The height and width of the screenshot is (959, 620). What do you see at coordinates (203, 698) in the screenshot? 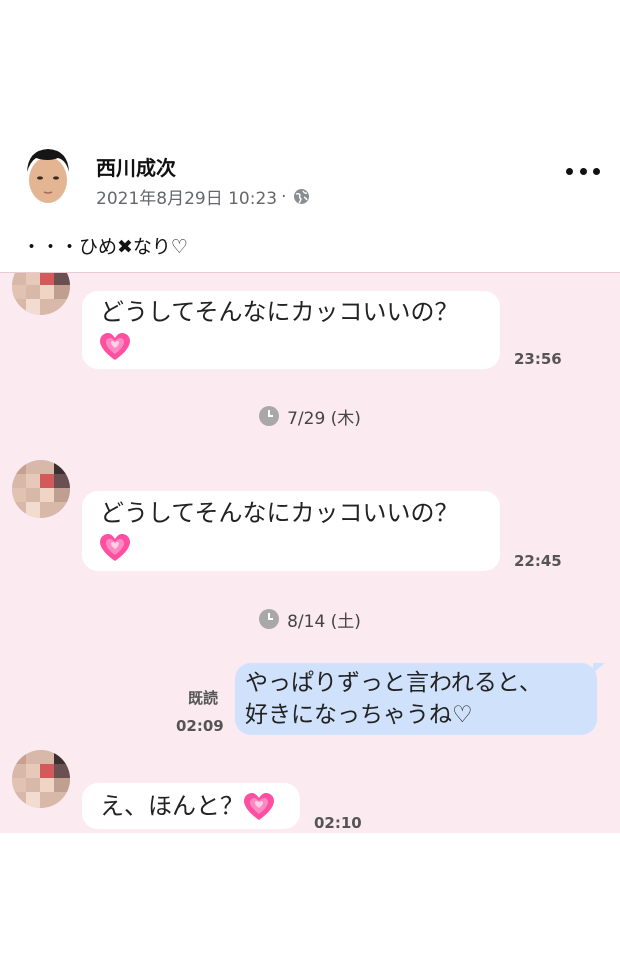
I see `read-receipt: 既読` at bounding box center [203, 698].